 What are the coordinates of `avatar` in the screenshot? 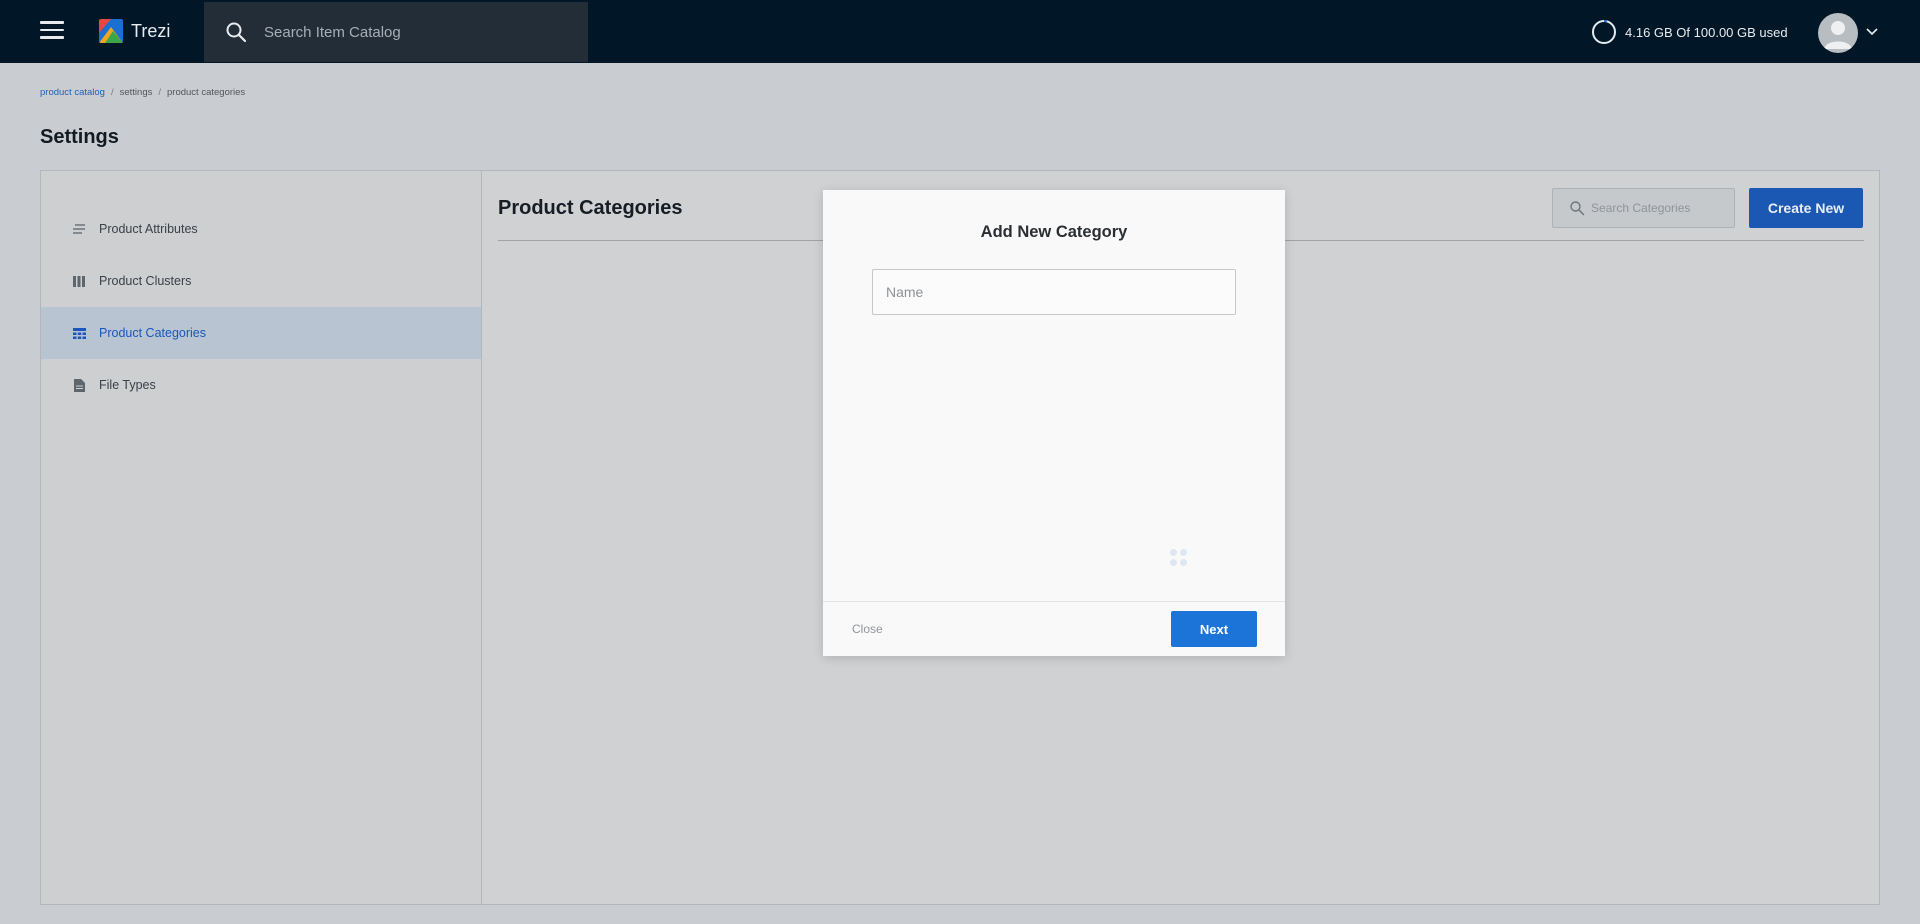 It's located at (1838, 33).